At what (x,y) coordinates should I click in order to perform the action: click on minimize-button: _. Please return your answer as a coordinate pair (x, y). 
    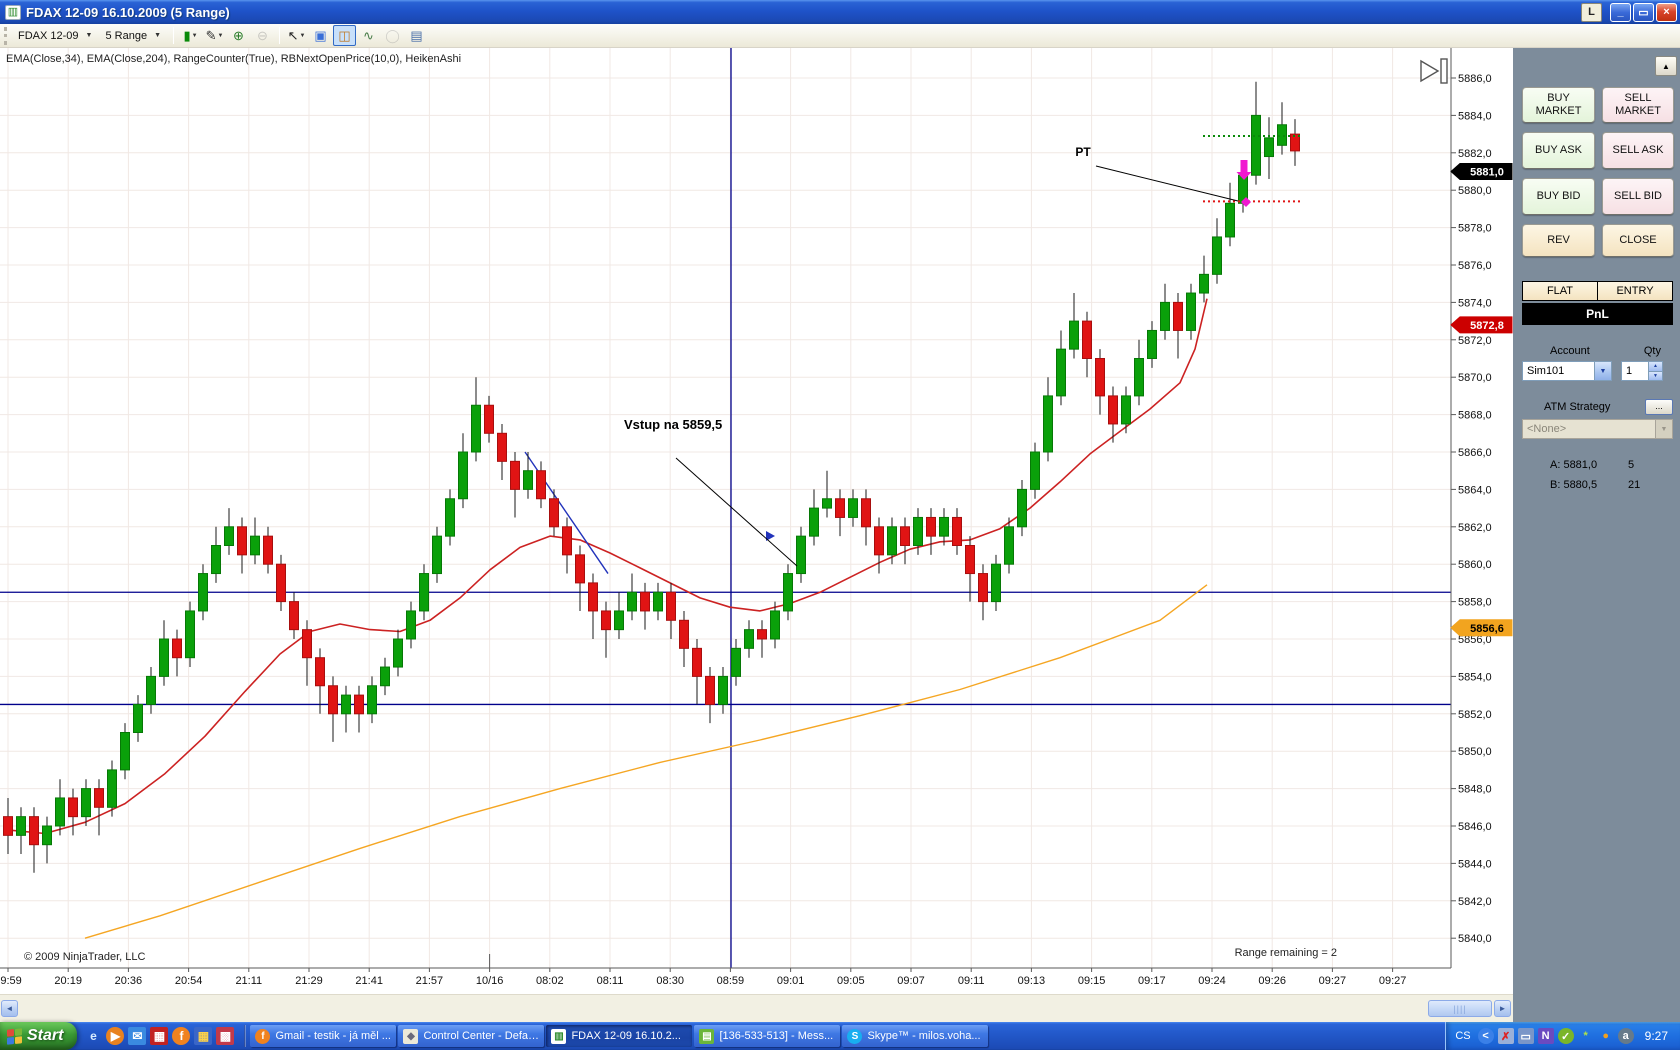
    Looking at the image, I should click on (1620, 12).